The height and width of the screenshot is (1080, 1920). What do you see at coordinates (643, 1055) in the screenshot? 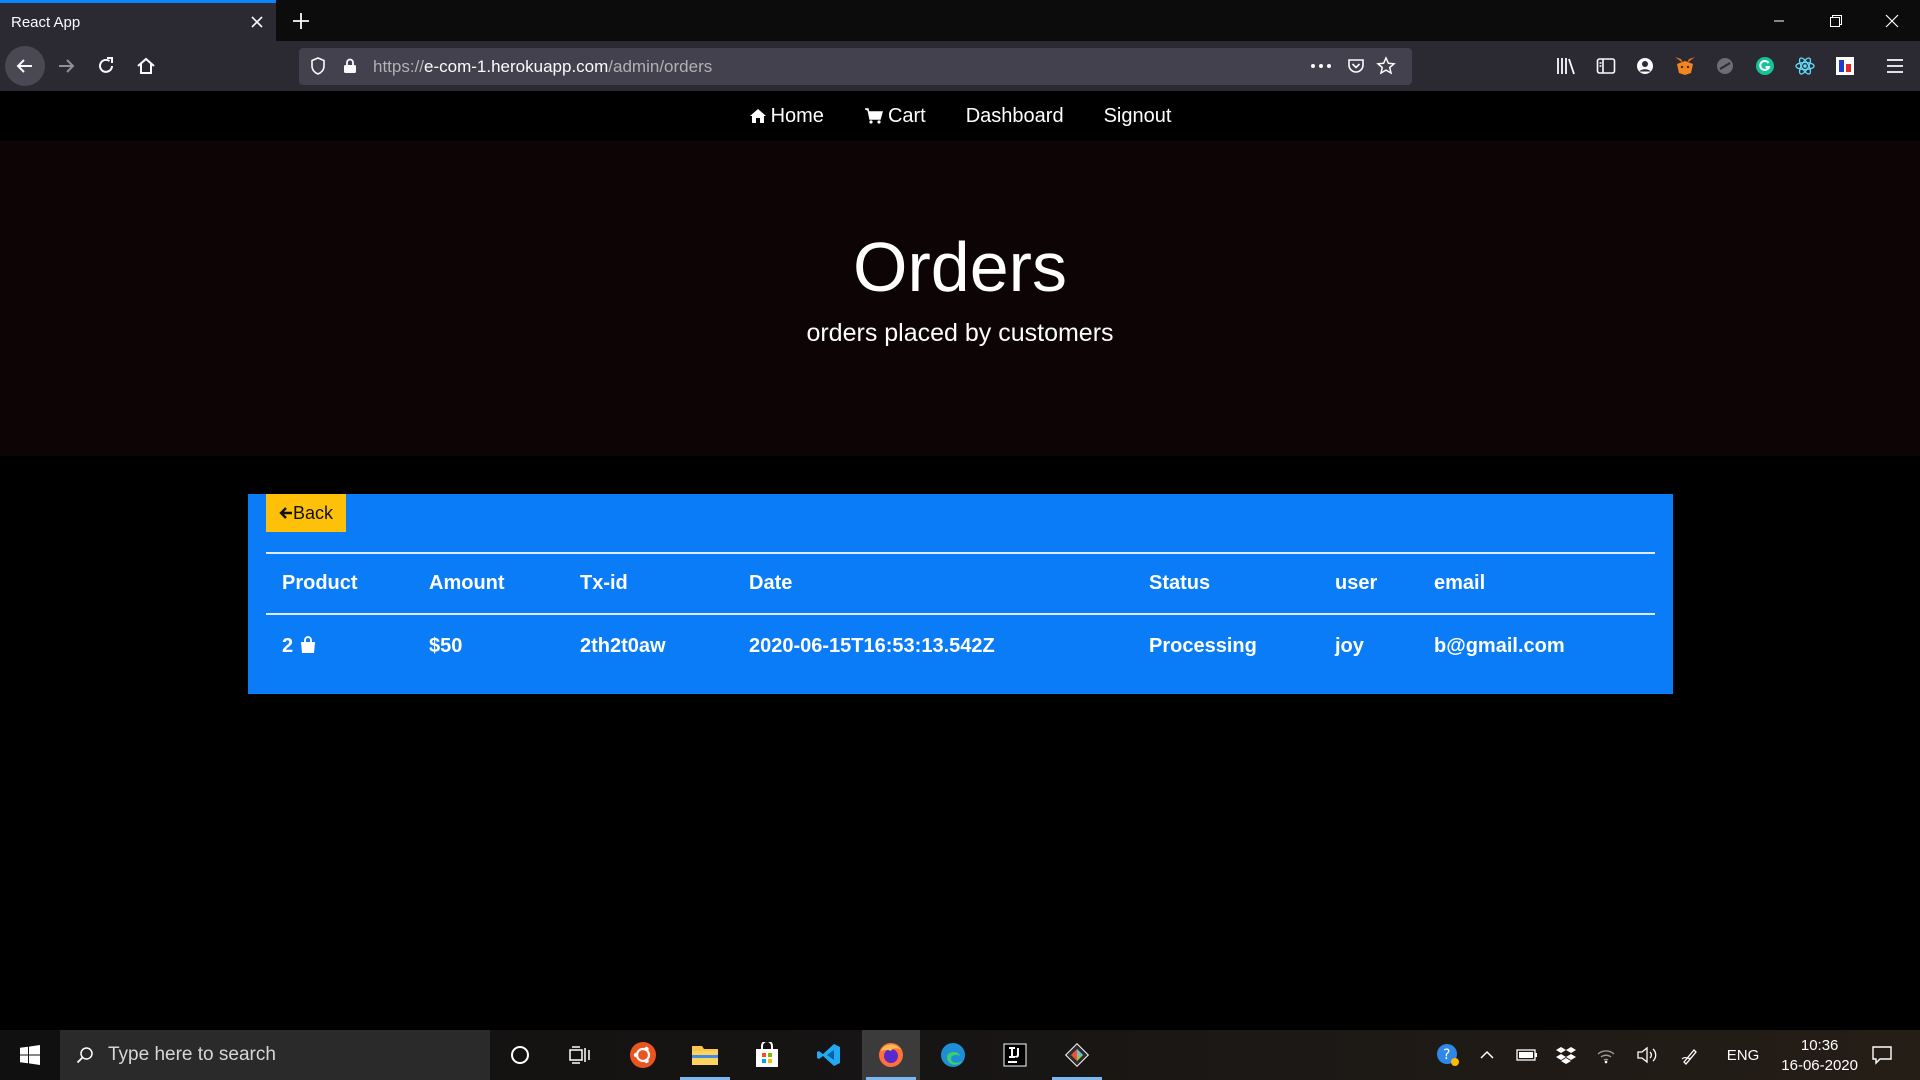
I see `ubuntu-app-icon` at bounding box center [643, 1055].